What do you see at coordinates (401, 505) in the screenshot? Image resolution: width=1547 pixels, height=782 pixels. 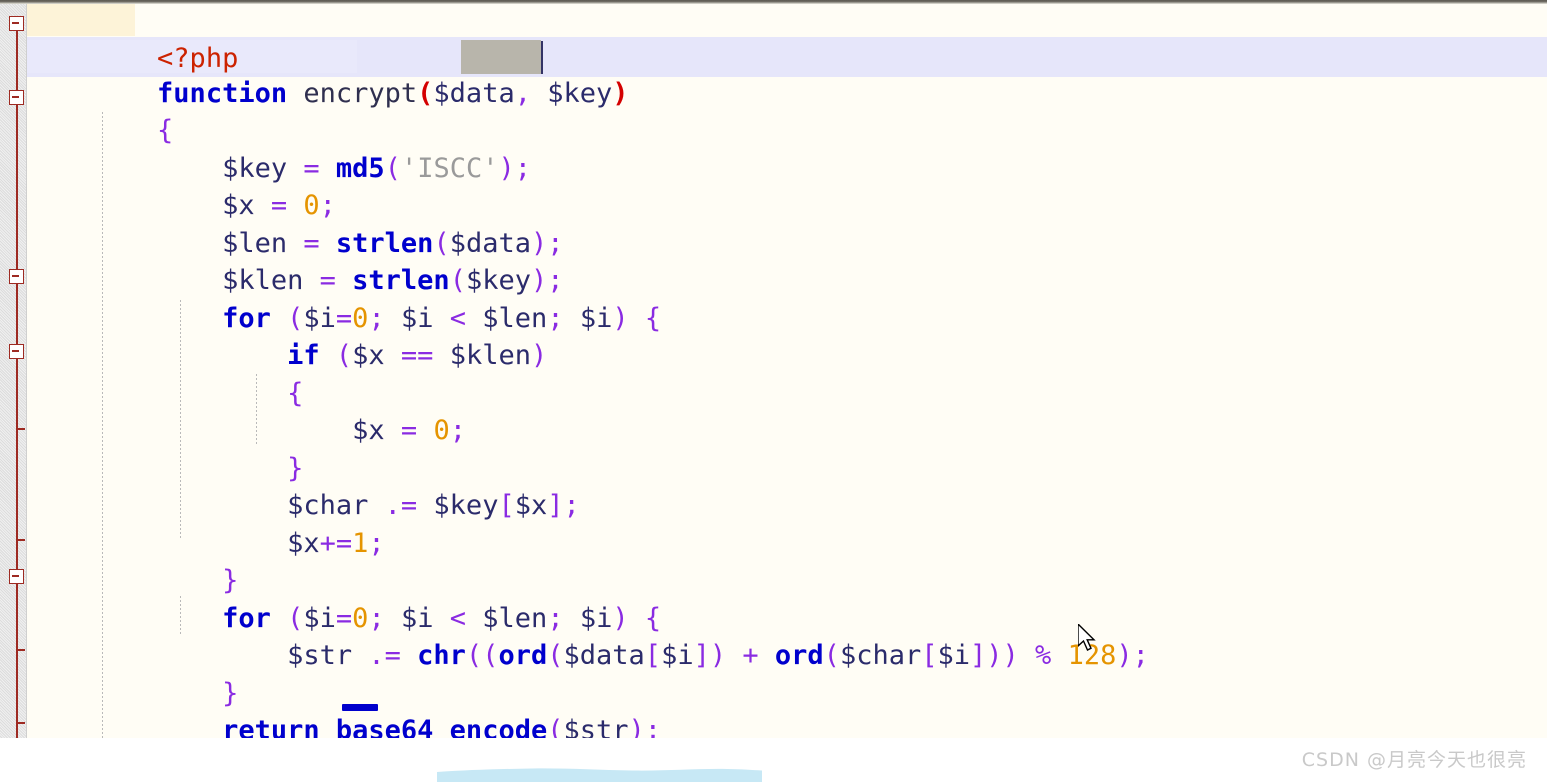 I see `token-concat-assign-13: .=` at bounding box center [401, 505].